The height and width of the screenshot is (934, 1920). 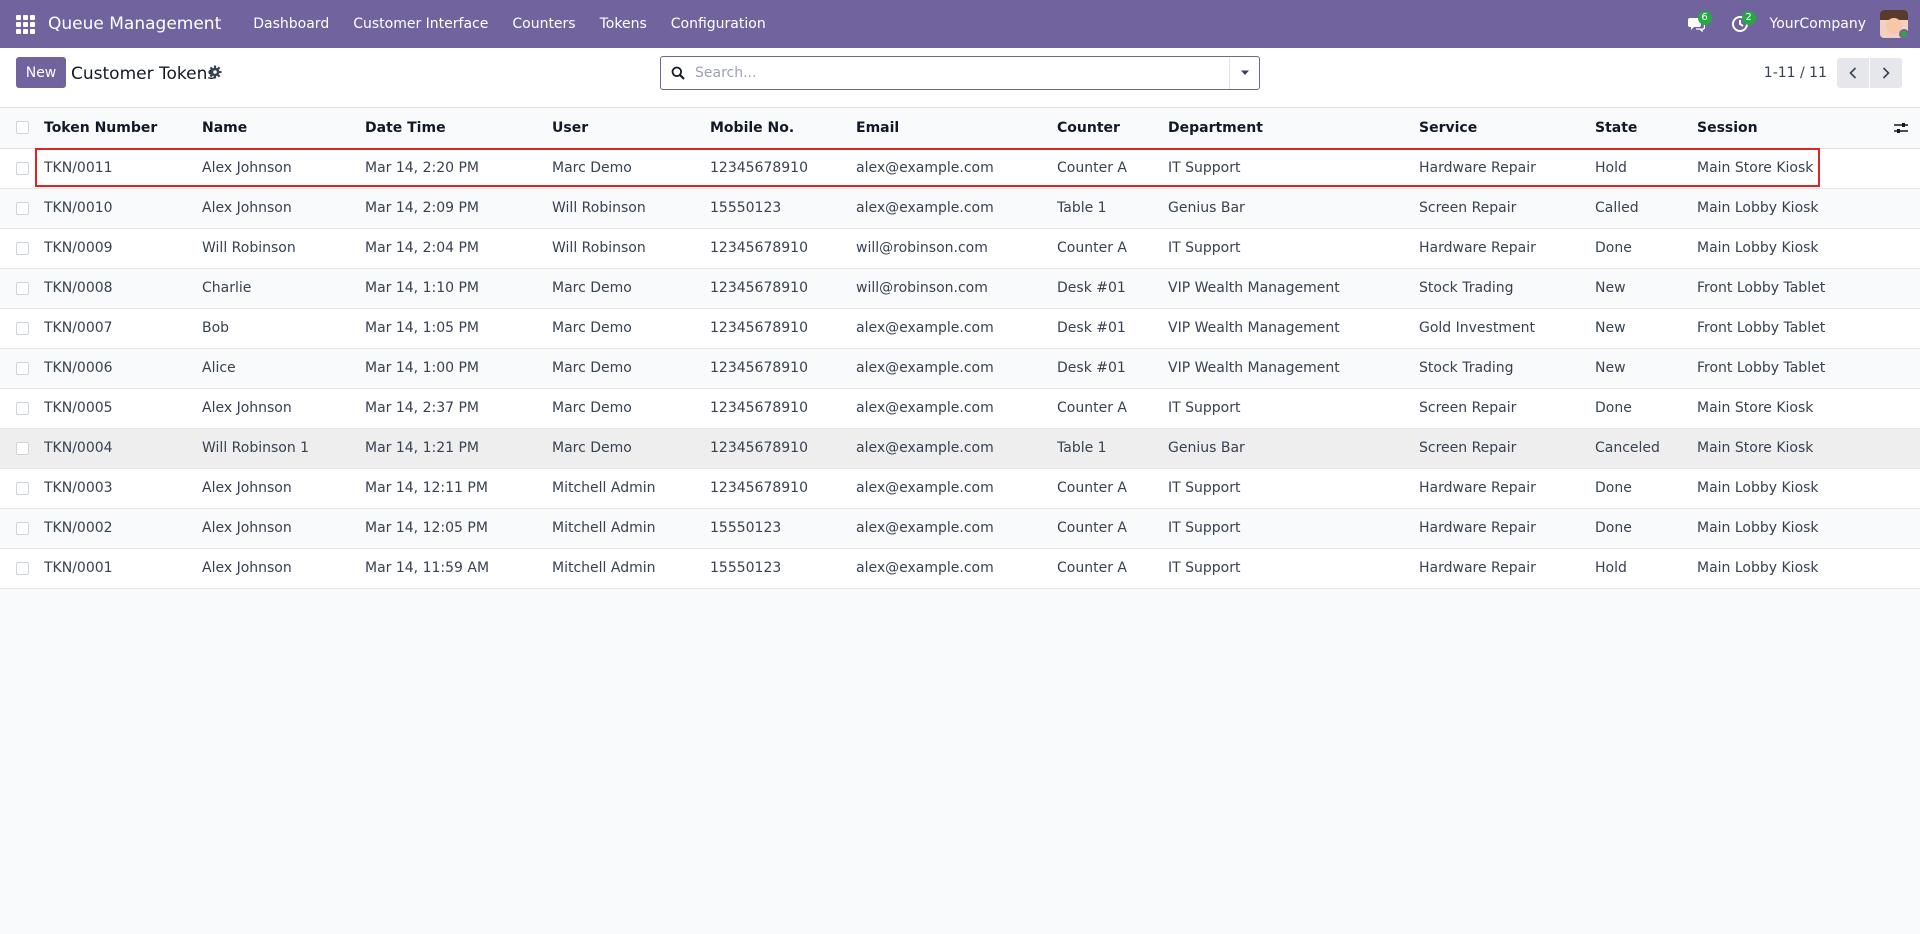 I want to click on table-cell: Mar 14, 2:20 PM, so click(x=422, y=168).